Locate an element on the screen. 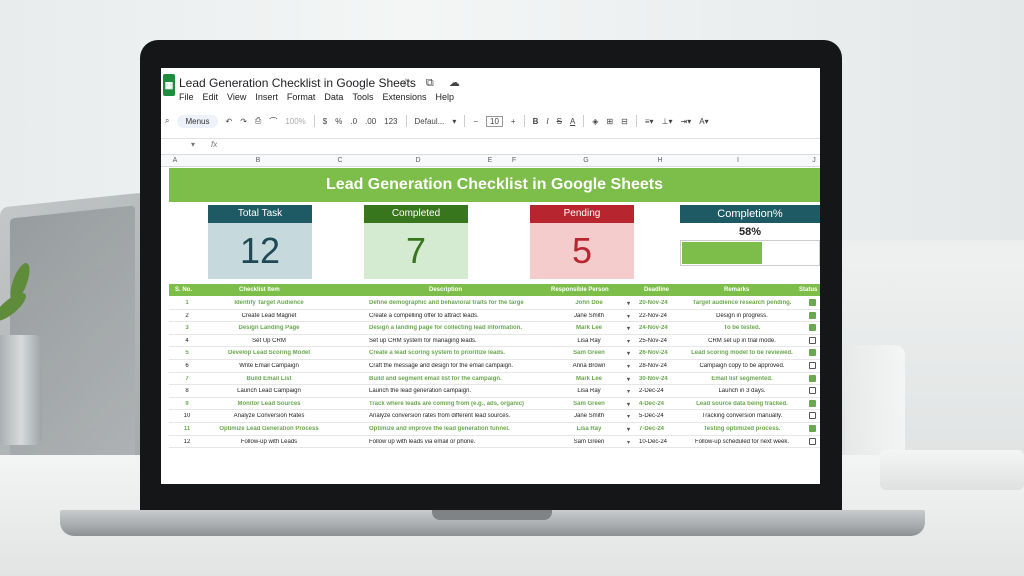  cell-item: Write Email Campaign is located at coordinates (269, 366).